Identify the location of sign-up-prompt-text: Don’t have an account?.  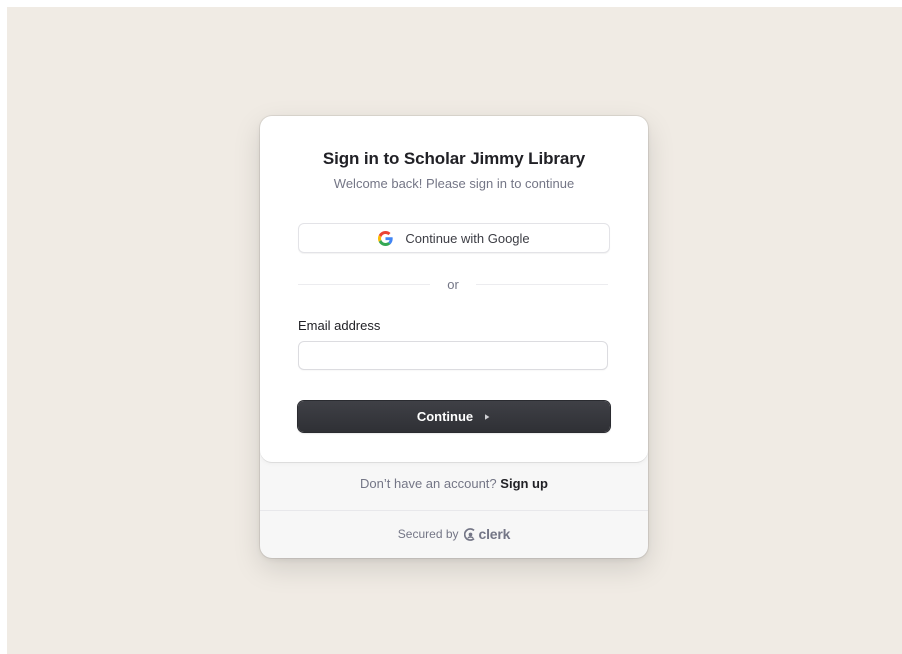
(428, 483).